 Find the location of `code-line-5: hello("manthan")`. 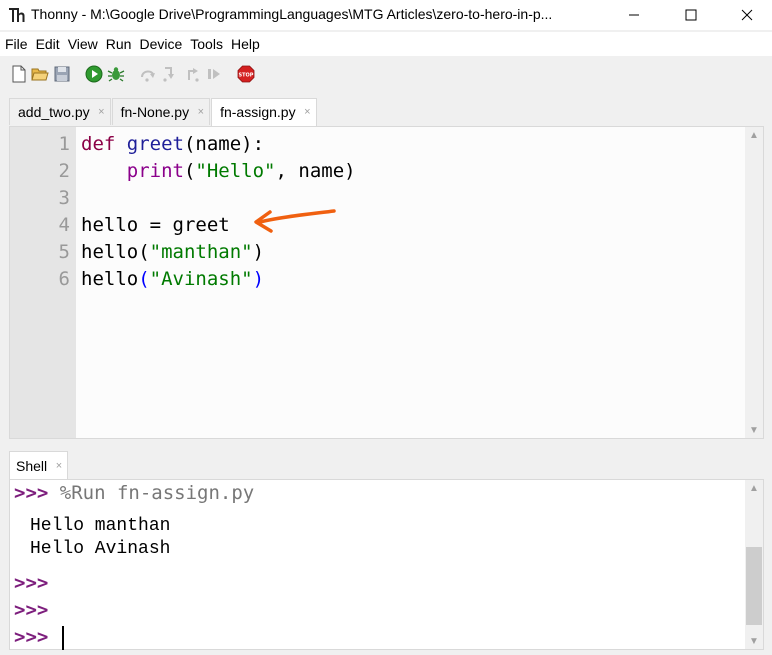

code-line-5: hello("manthan") is located at coordinates (172, 252).